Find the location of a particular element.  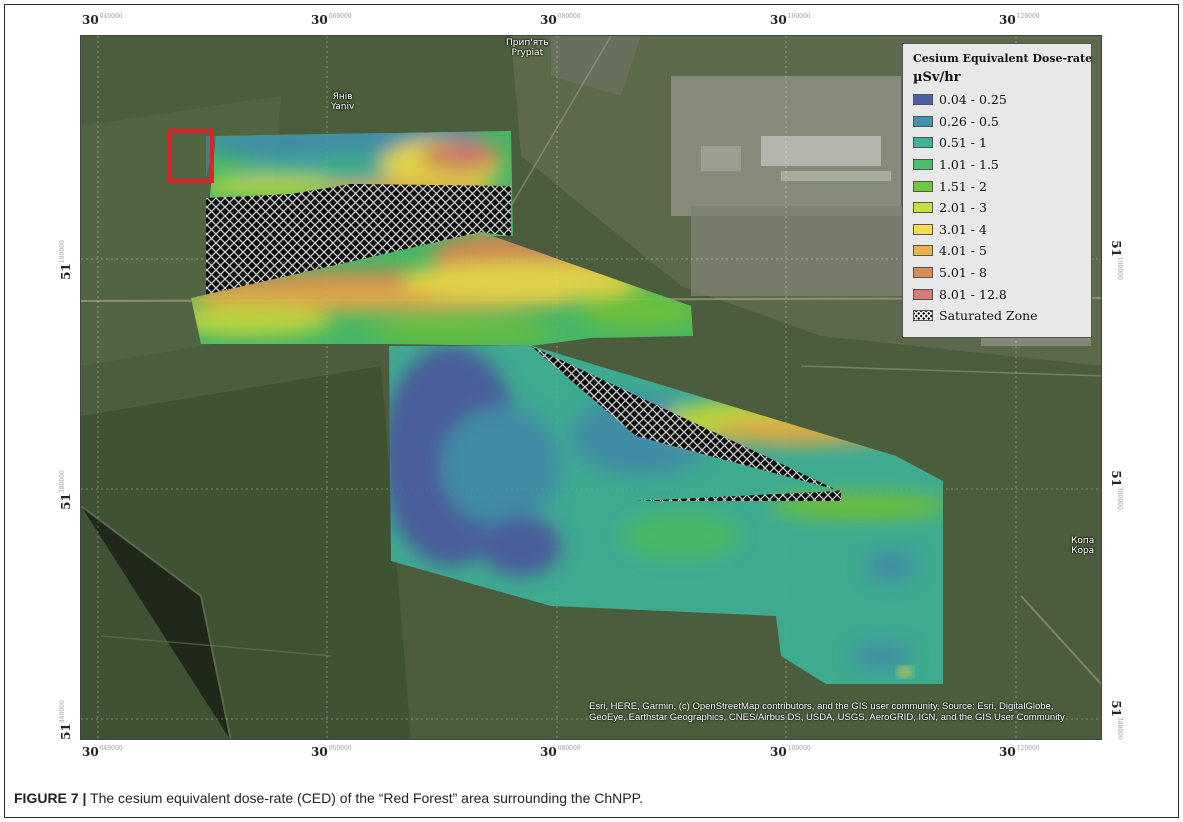

legend-row: 0.26 - 0.5 is located at coordinates (997, 122).